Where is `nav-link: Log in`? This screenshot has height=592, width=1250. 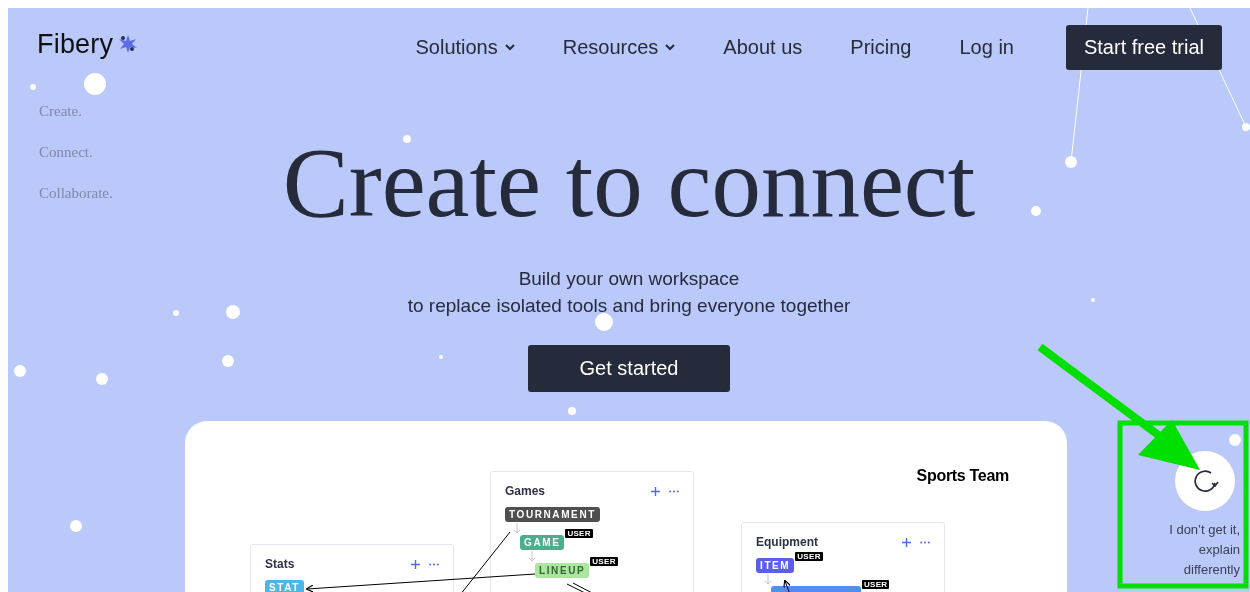 nav-link: Log in is located at coordinates (986, 47).